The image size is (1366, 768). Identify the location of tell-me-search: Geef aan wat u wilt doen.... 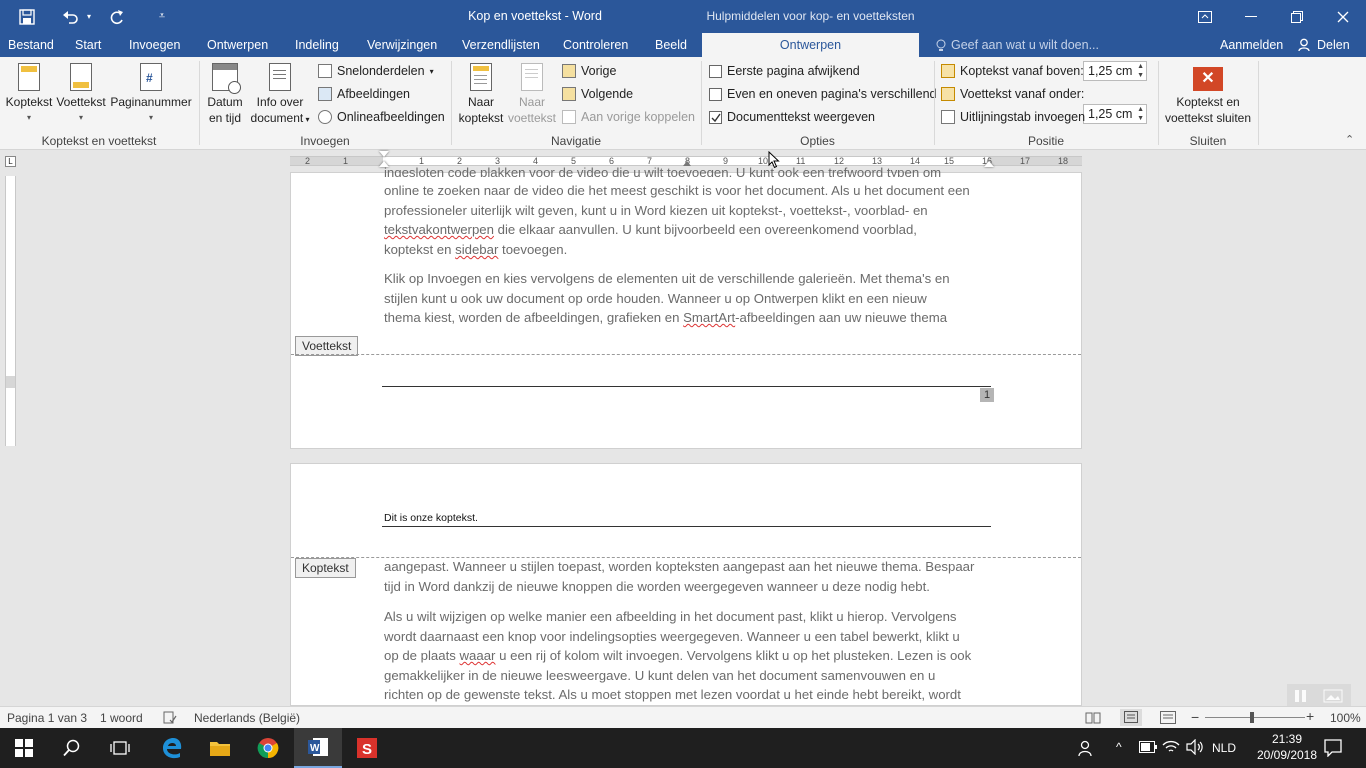
(1025, 45).